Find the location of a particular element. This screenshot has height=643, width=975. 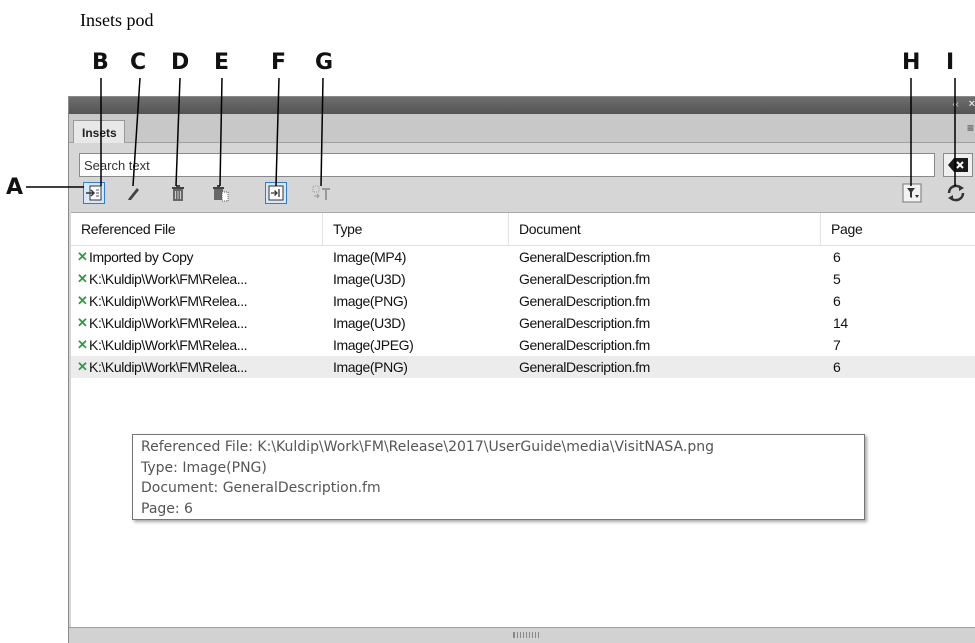

callout-b: B is located at coordinates (100, 62).